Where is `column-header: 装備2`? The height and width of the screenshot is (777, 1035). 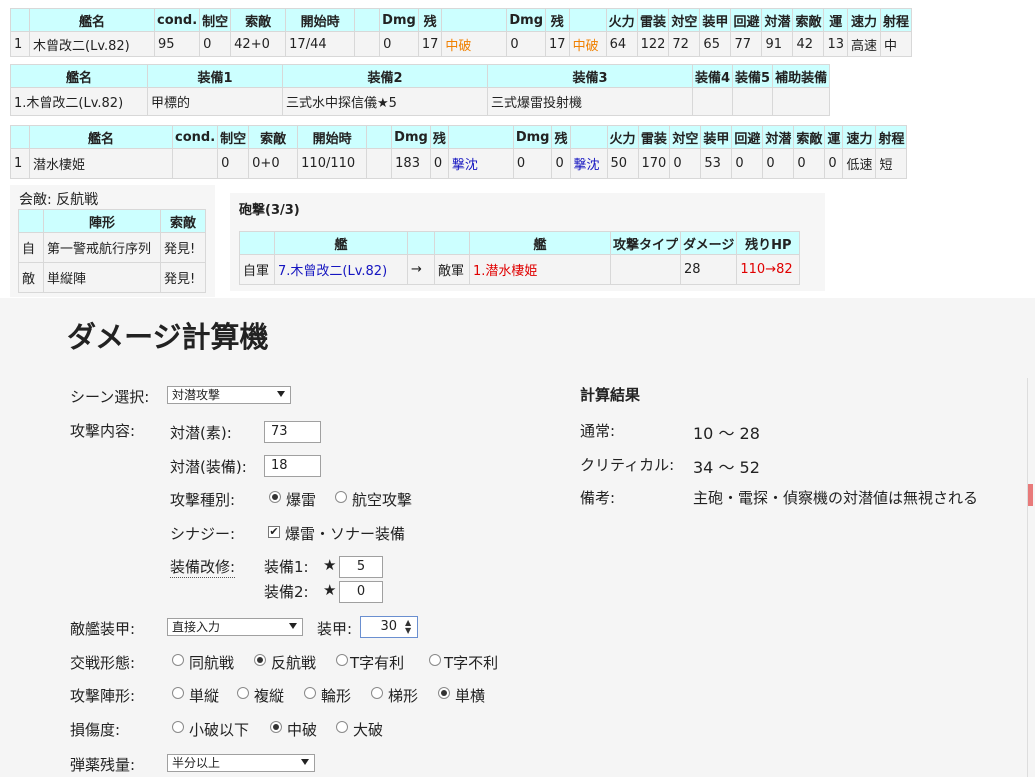 column-header: 装備2 is located at coordinates (385, 76).